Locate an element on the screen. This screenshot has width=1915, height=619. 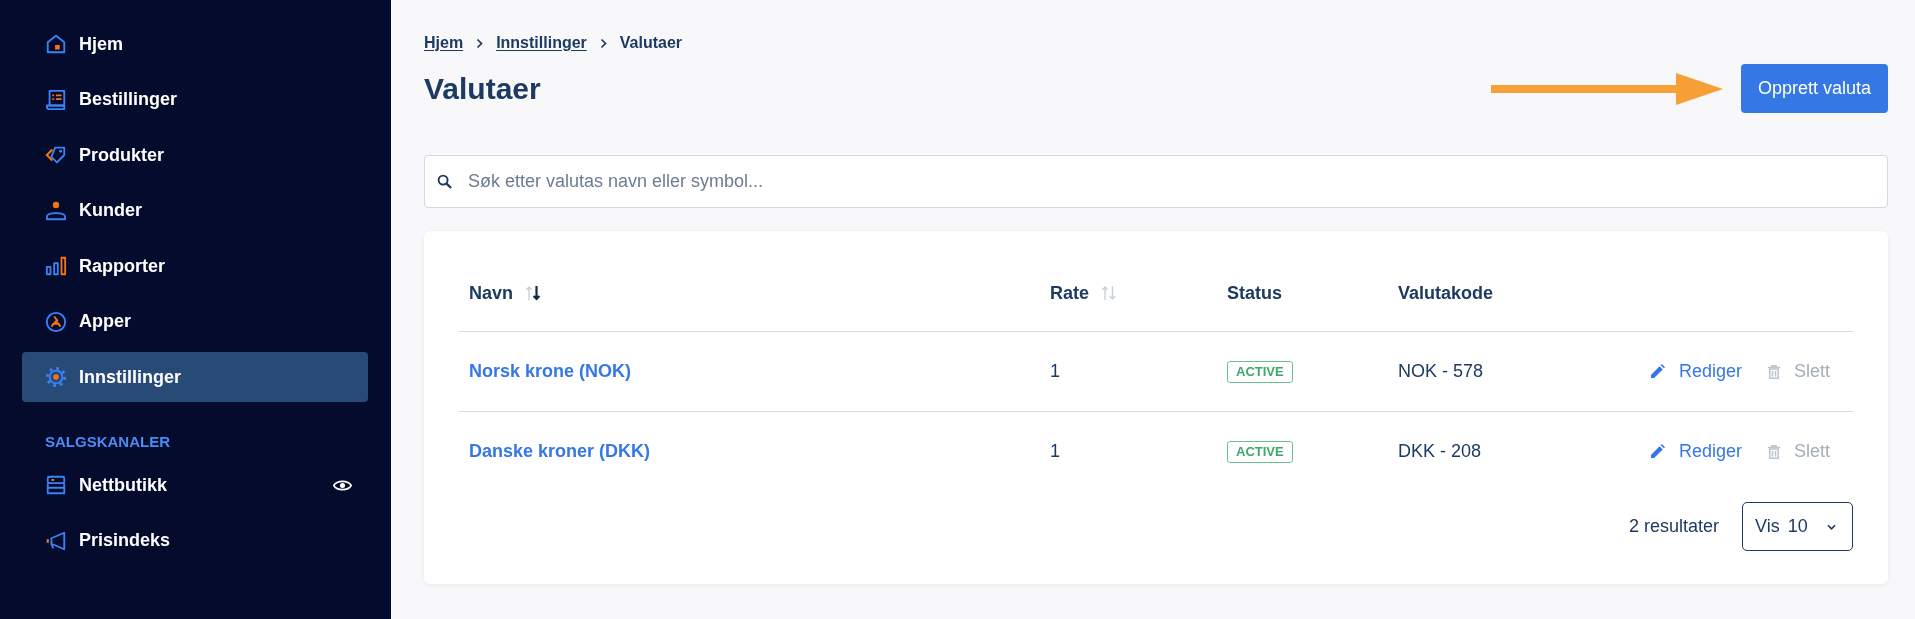
column-header: Navn is located at coordinates (491, 293).